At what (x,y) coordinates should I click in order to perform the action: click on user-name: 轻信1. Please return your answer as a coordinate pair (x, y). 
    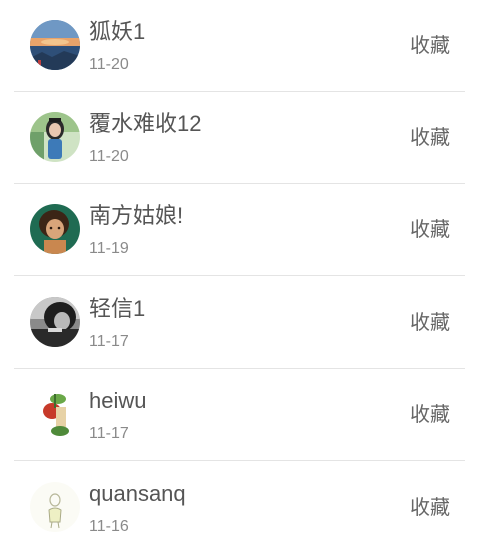
    Looking at the image, I should click on (117, 308).